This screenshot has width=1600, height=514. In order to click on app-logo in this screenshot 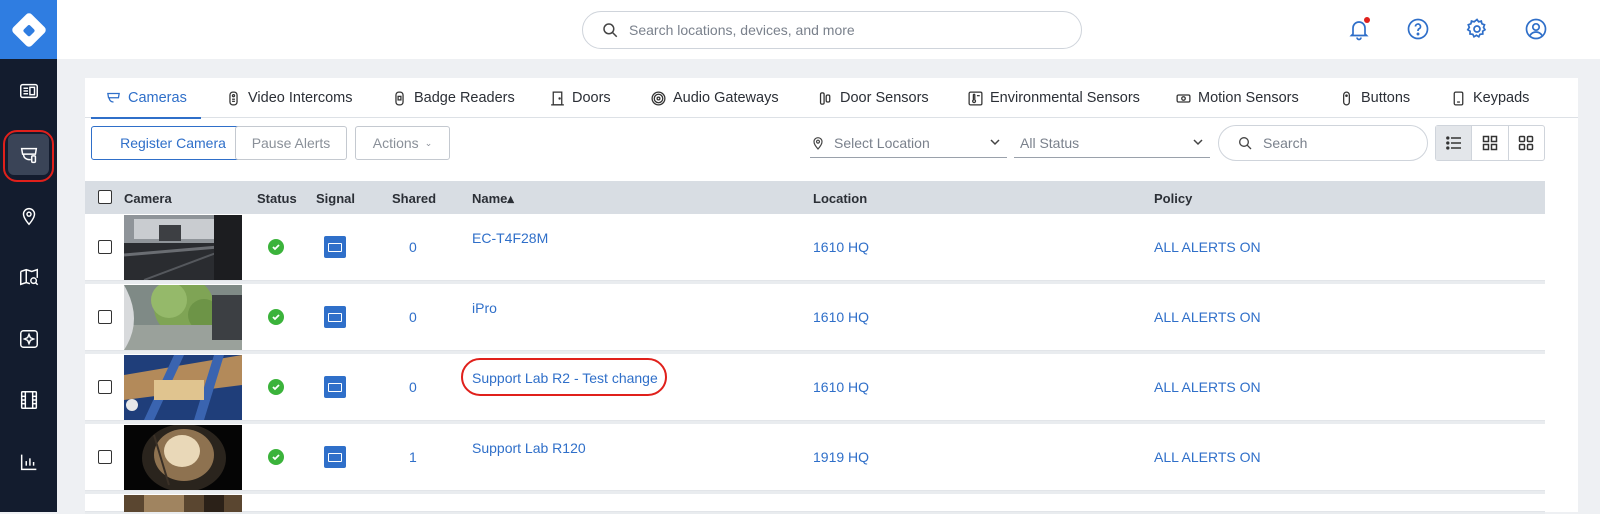, I will do `click(28, 29)`.